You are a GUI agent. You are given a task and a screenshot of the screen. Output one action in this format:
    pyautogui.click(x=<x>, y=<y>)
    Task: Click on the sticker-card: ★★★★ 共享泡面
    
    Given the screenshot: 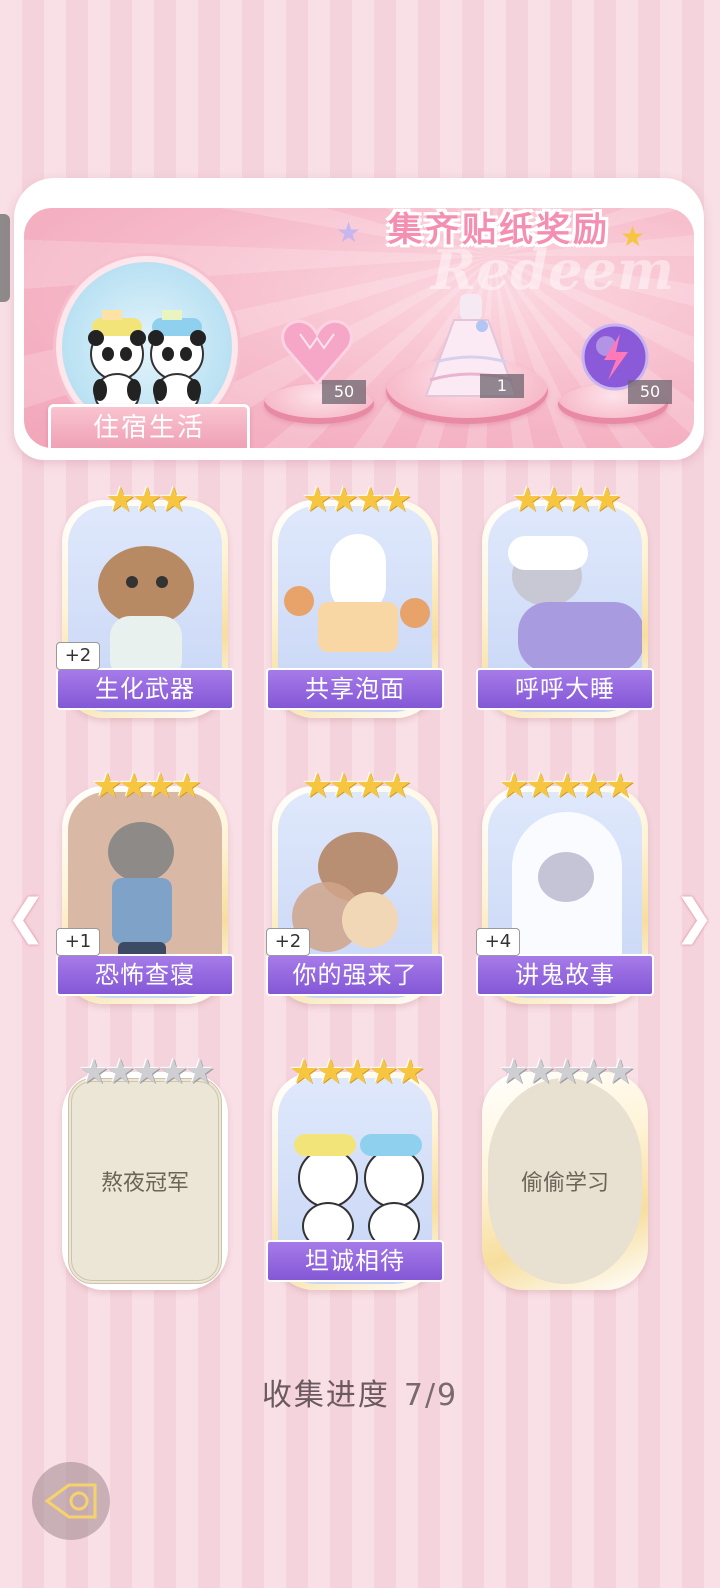 What is the action you would take?
    pyautogui.click(x=355, y=600)
    